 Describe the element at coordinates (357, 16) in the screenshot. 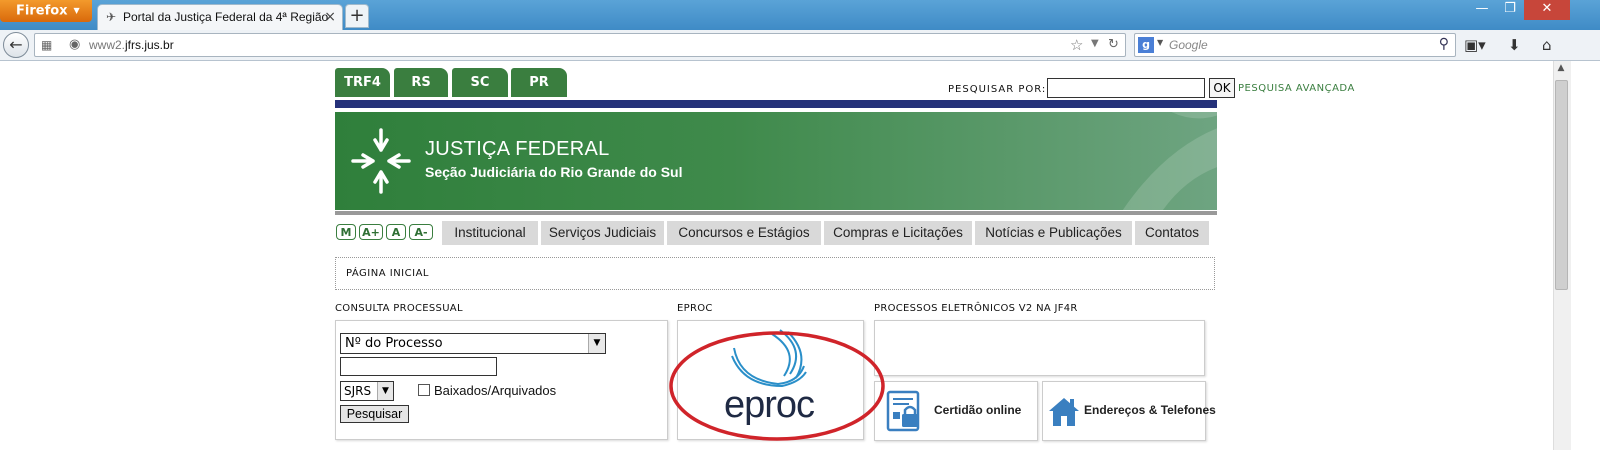

I see `new-tab-button: +` at that location.